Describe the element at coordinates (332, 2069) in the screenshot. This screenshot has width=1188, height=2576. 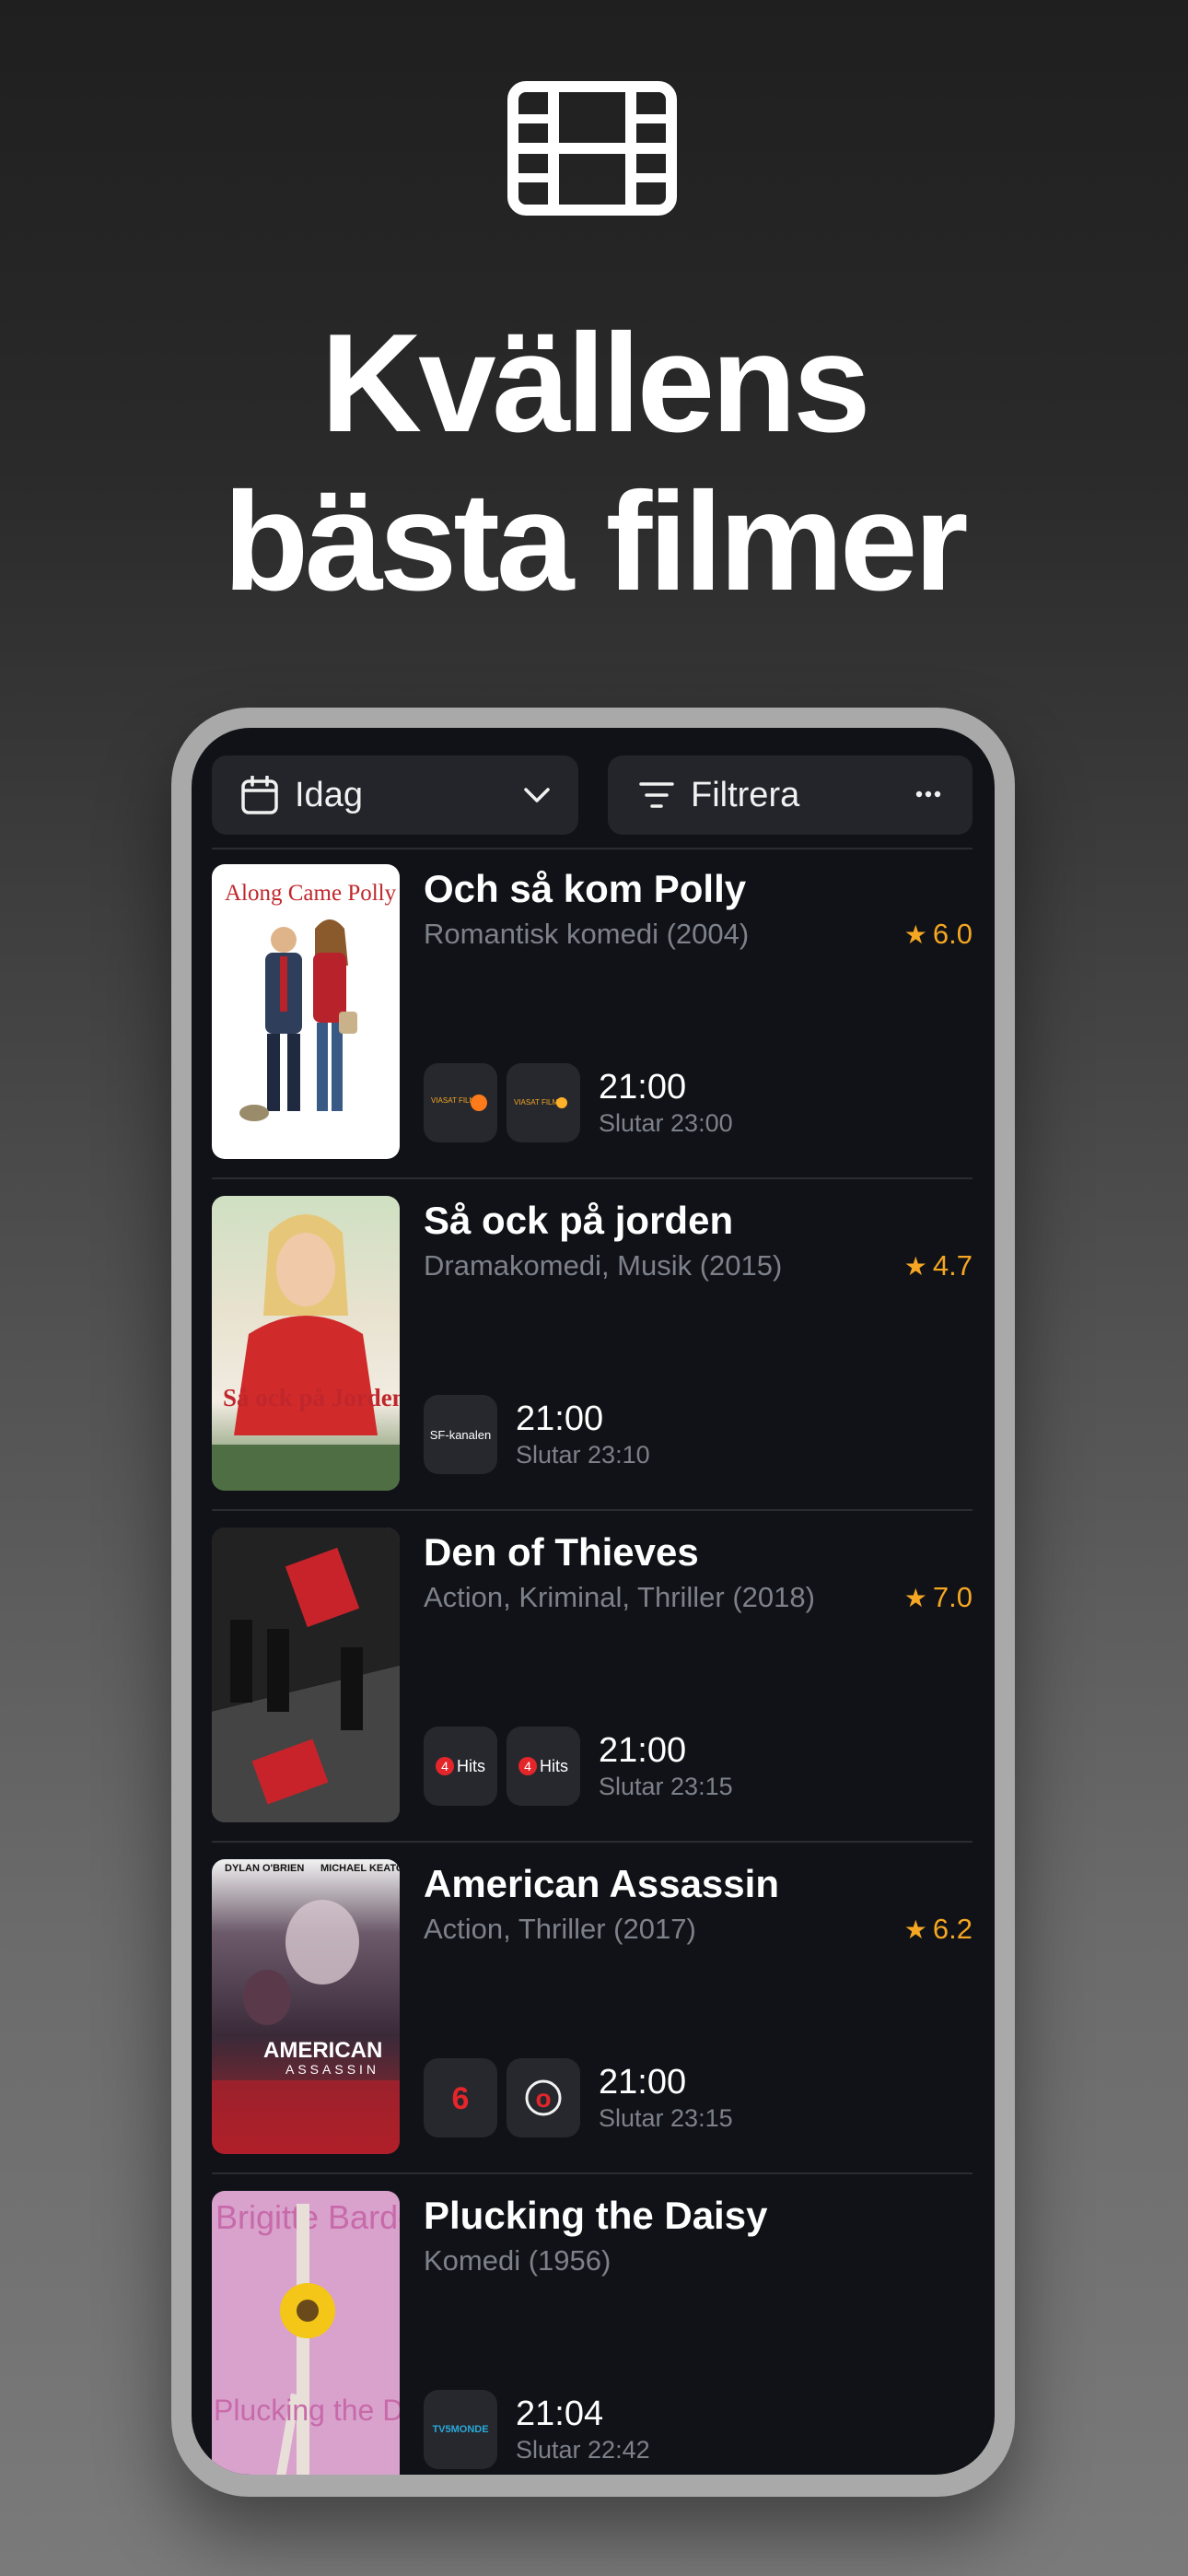
I see `poster-subtitle: ASSASSIN` at that location.